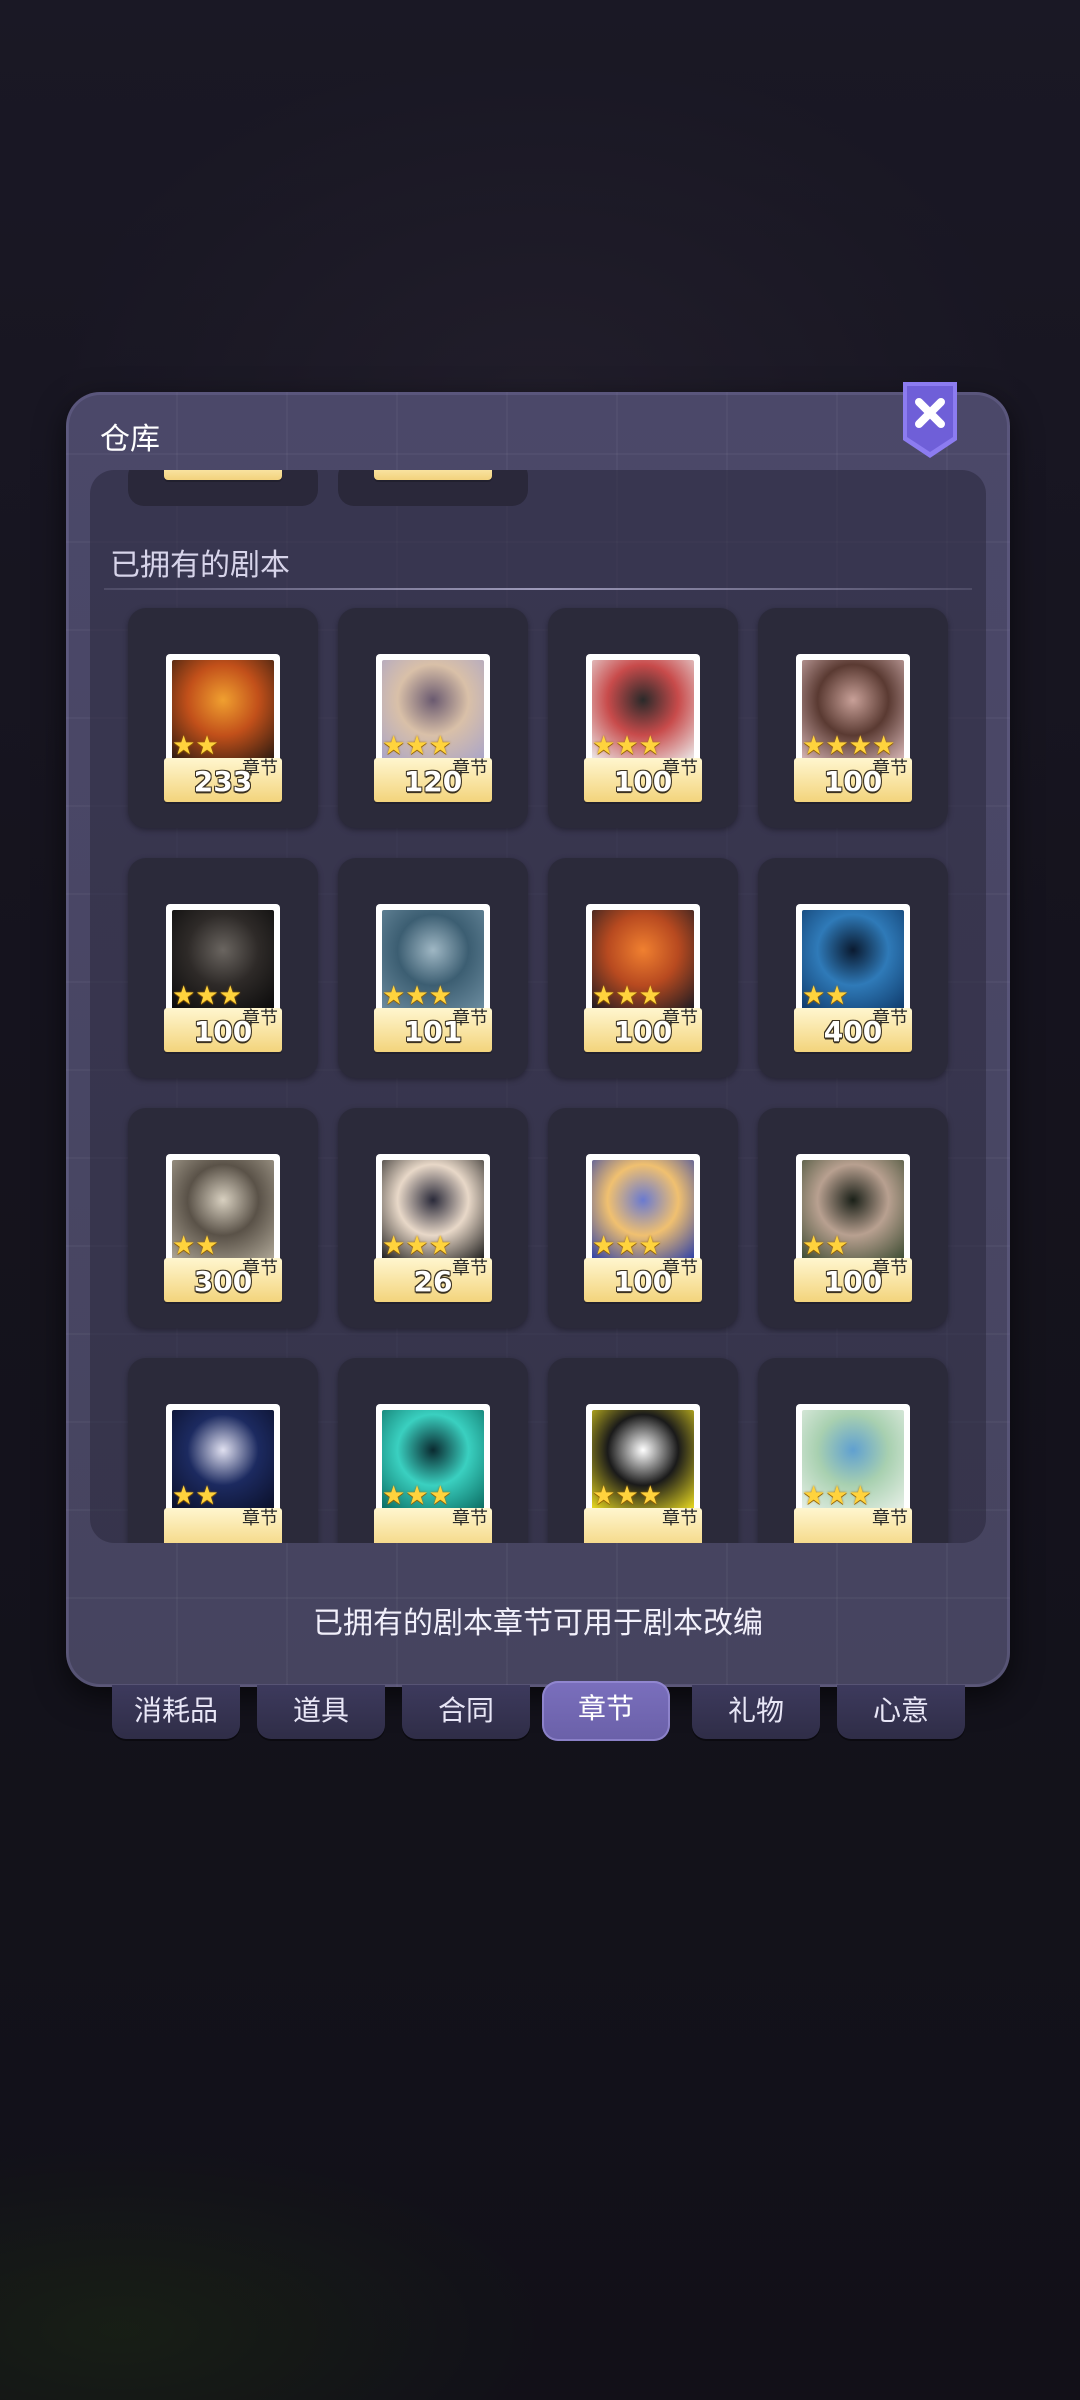  Describe the element at coordinates (853, 968) in the screenshot. I see `script-card: 章节 400 ★ ★` at that location.